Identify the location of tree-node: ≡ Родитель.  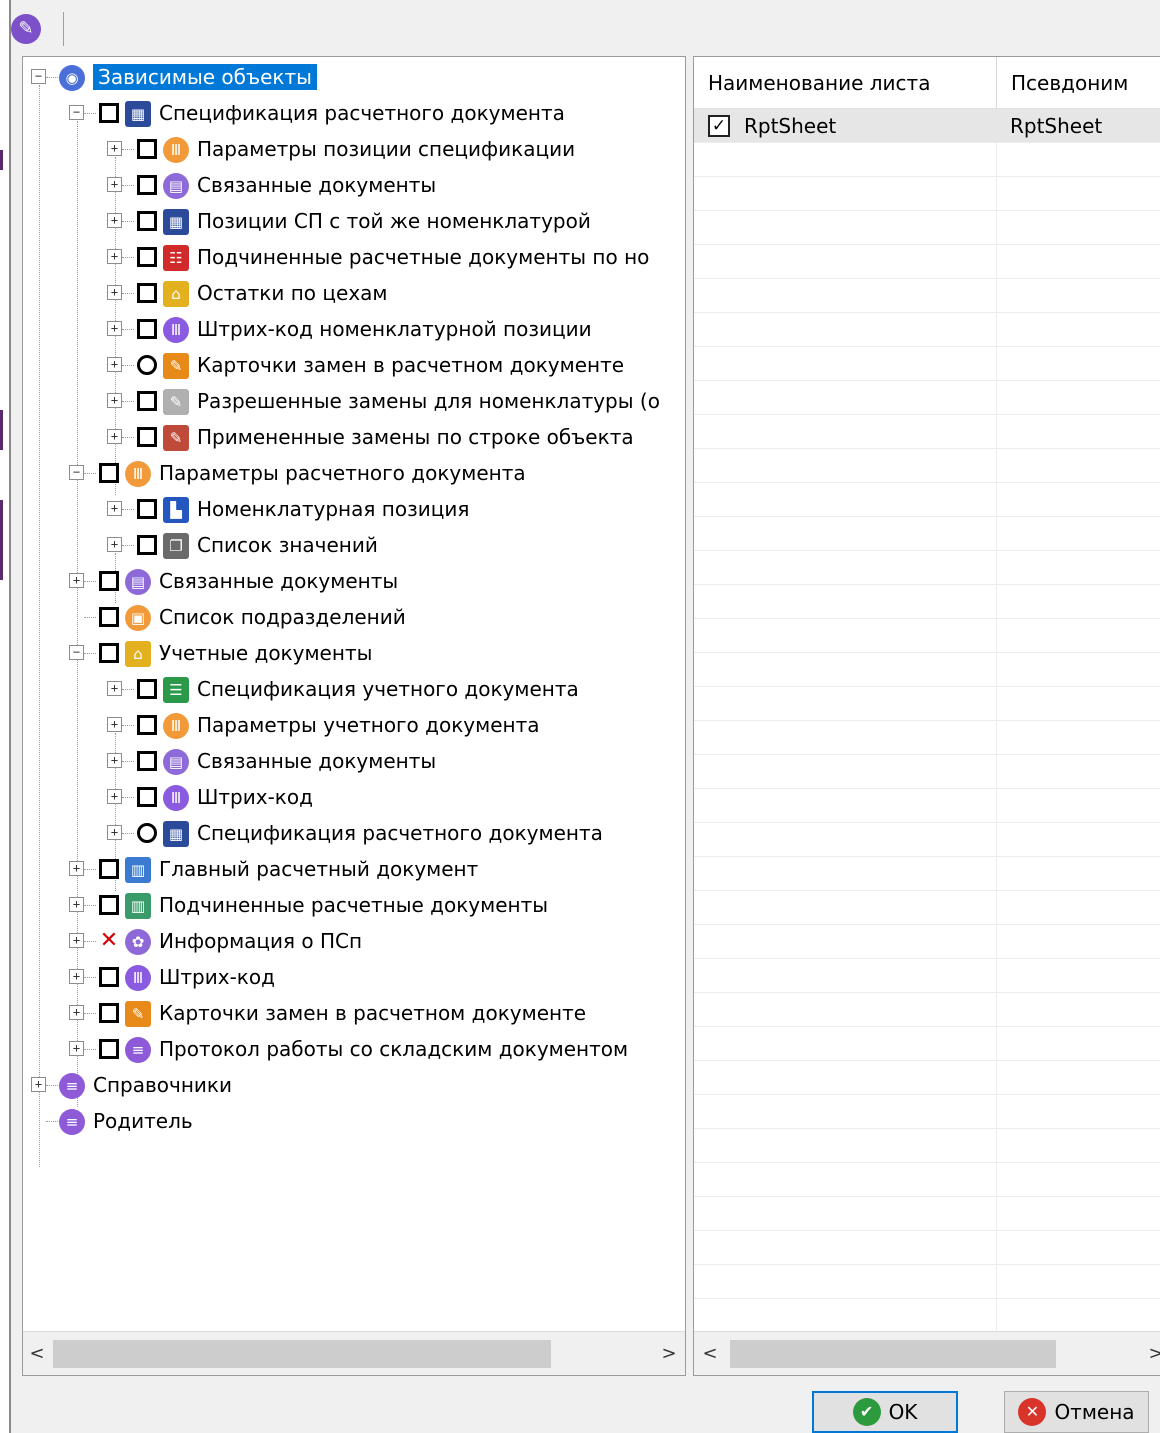
(354, 1121).